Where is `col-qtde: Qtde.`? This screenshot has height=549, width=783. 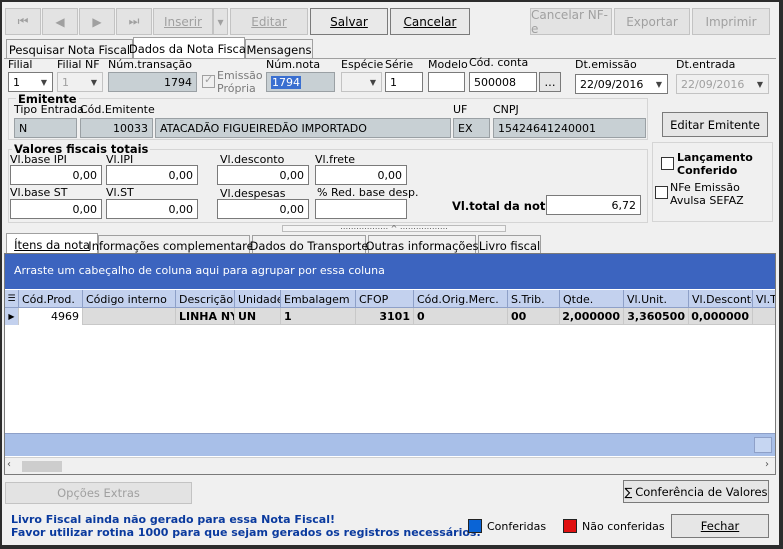
col-qtde: Qtde. is located at coordinates (592, 299).